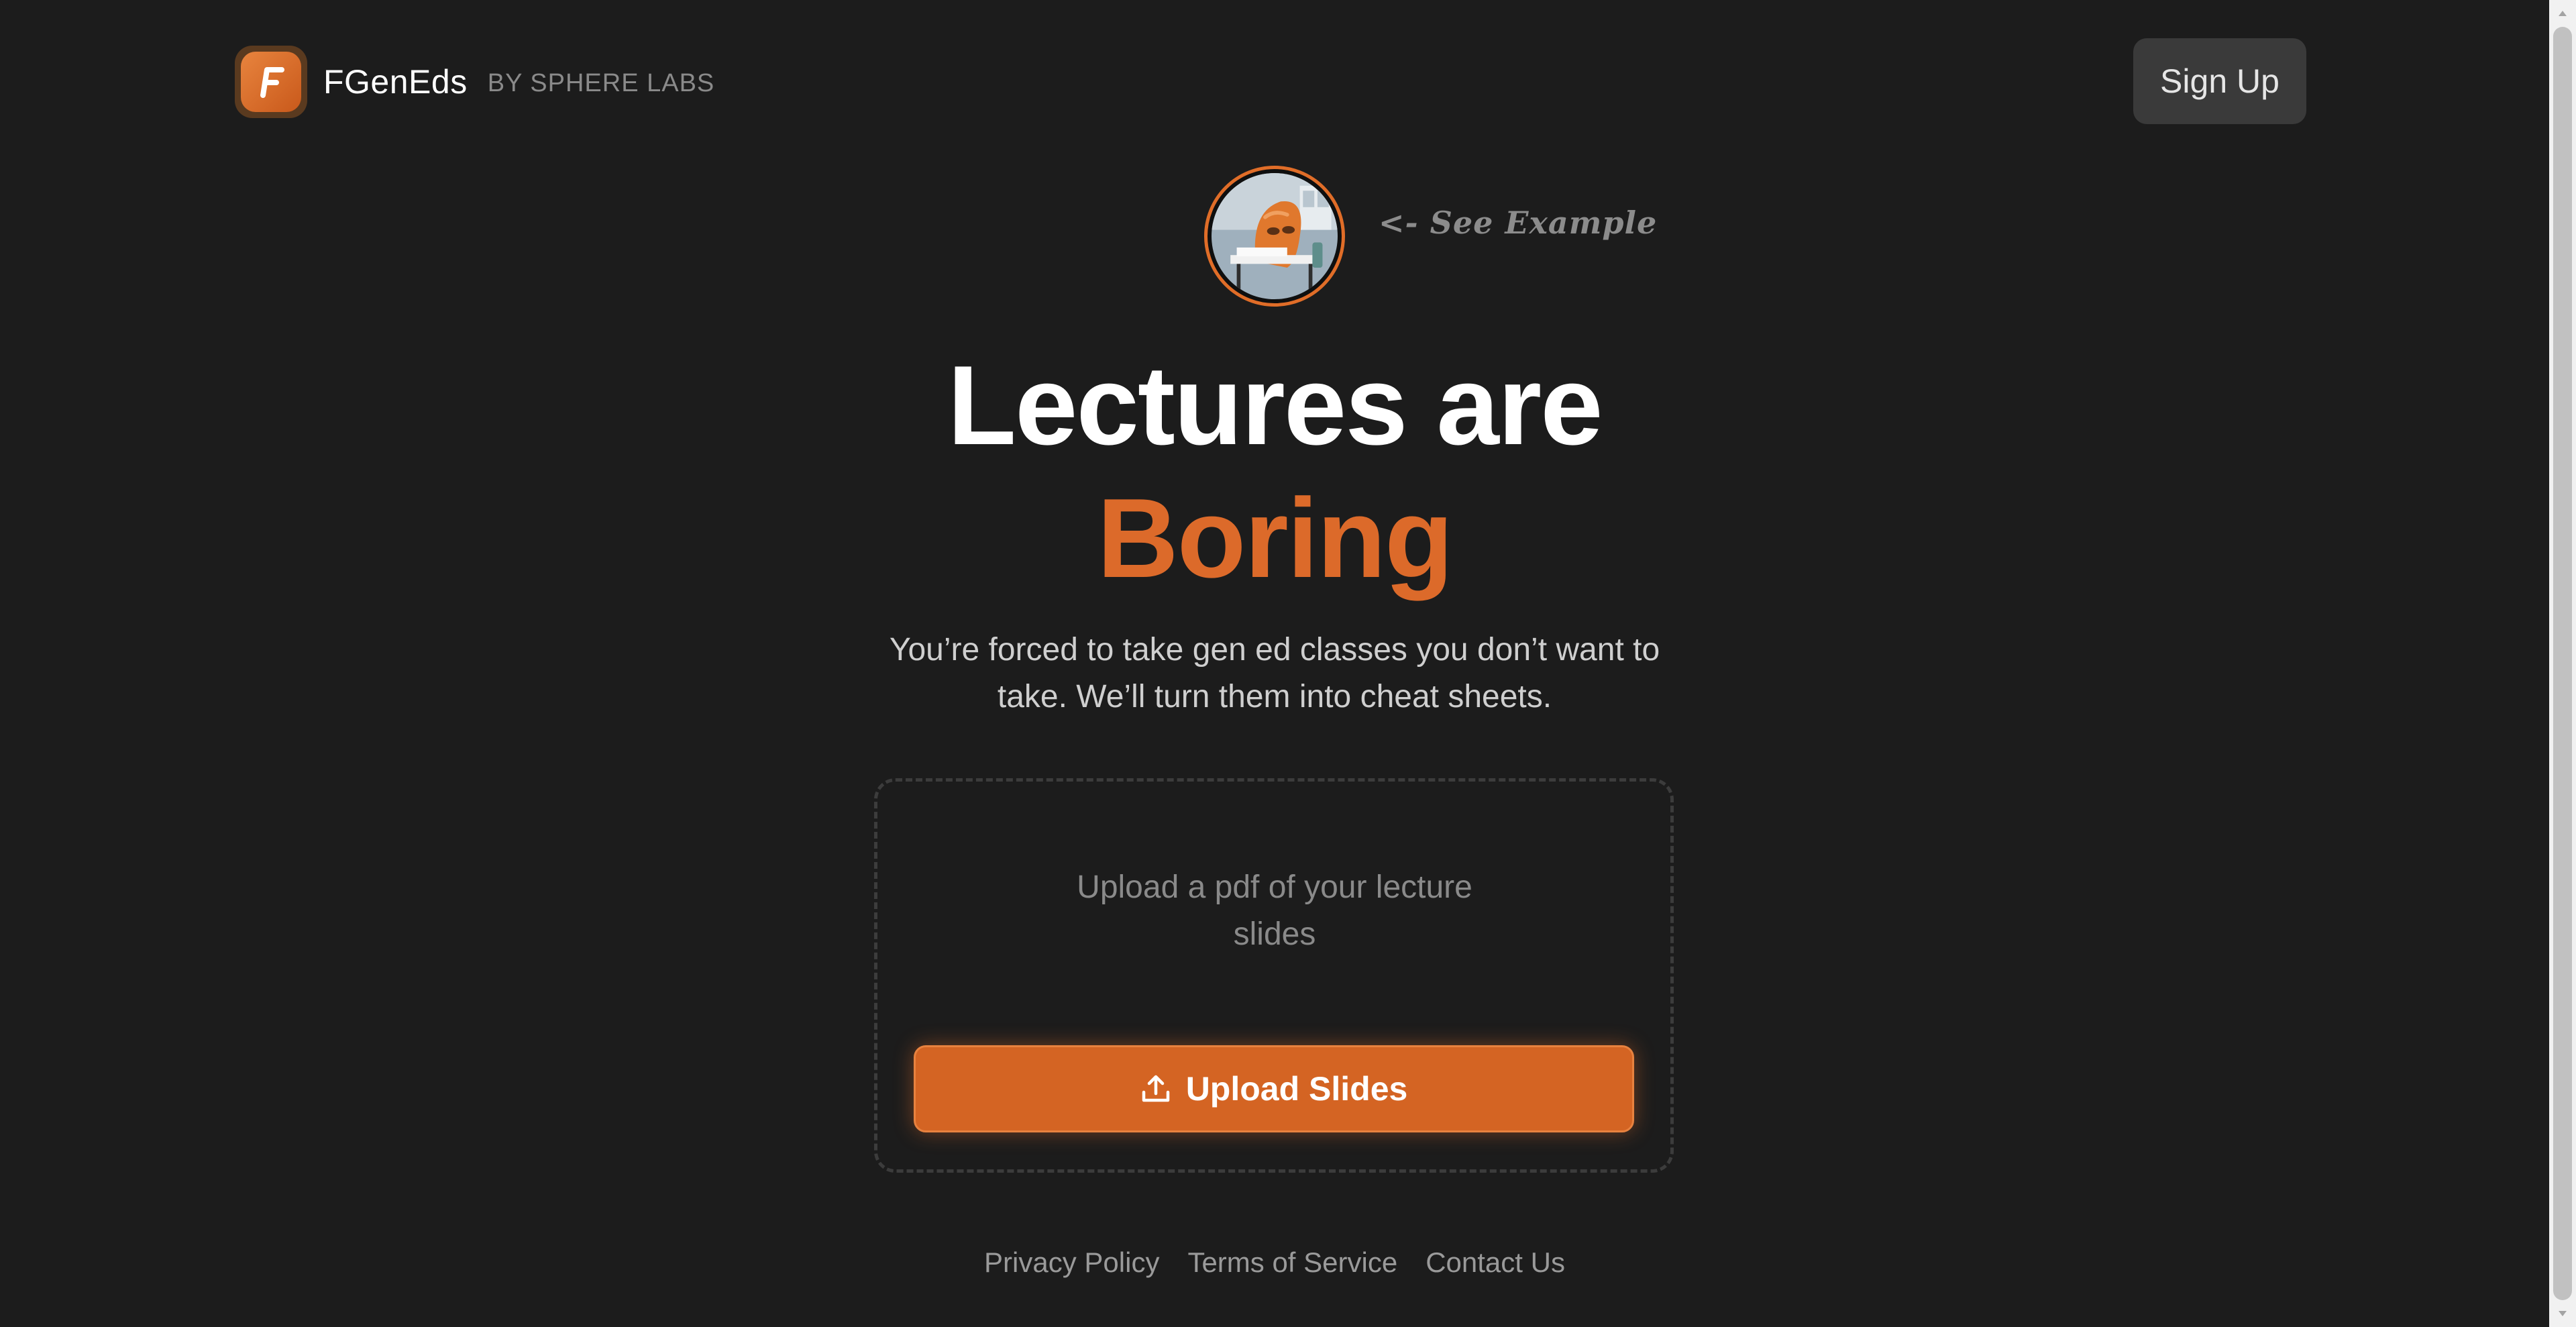 The width and height of the screenshot is (2576, 1327). I want to click on vertical-scrollbar, so click(2562, 663).